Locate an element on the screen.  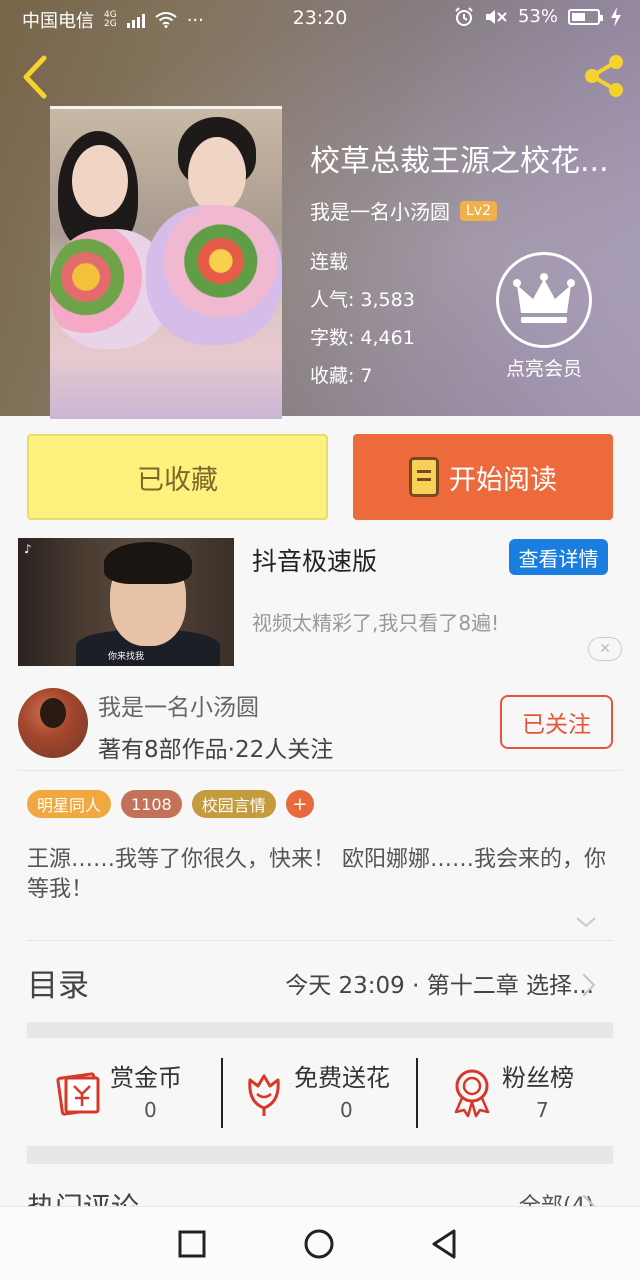
vip-button: 点亮会员 is located at coordinates (544, 316).